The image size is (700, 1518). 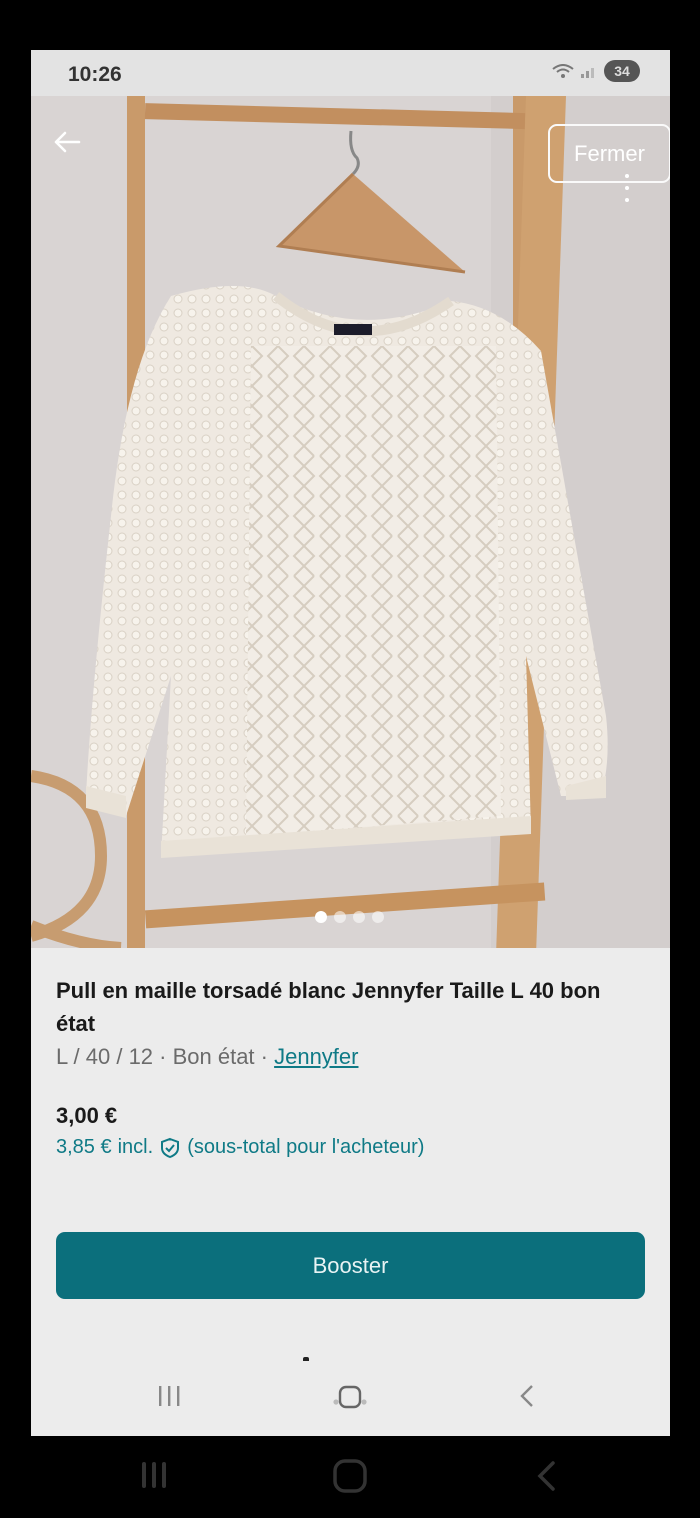 What do you see at coordinates (170, 1147) in the screenshot?
I see `shield-check-icon` at bounding box center [170, 1147].